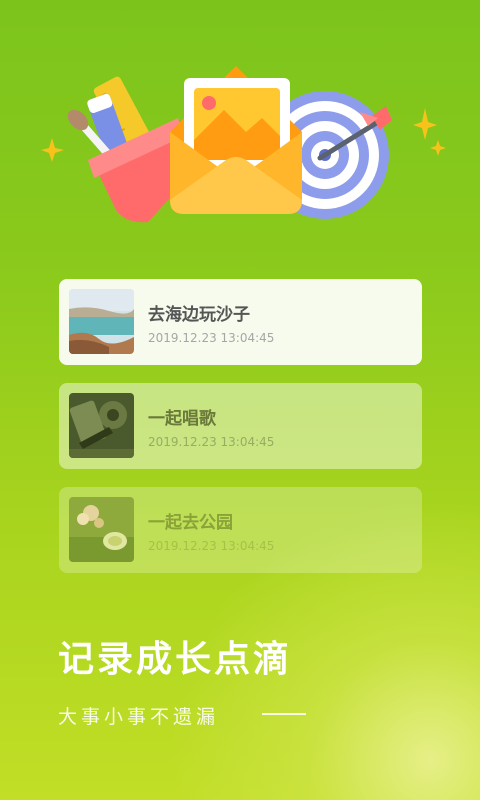  What do you see at coordinates (182, 419) in the screenshot?
I see `item-title: 一起唱歌` at bounding box center [182, 419].